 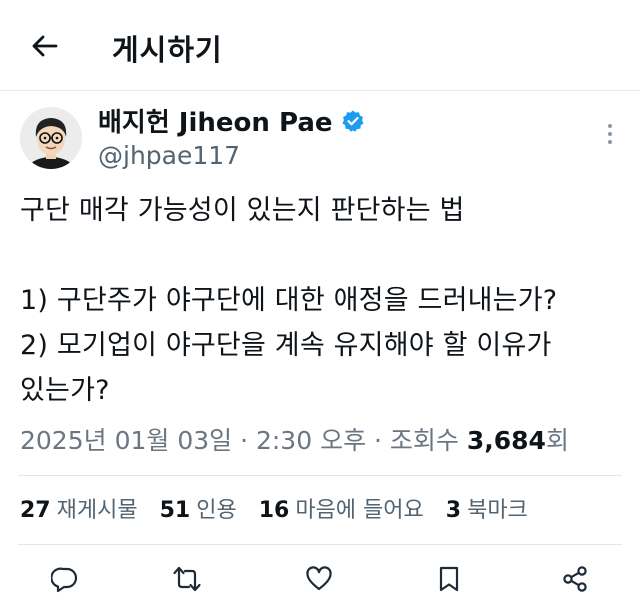 What do you see at coordinates (65, 390) in the screenshot?
I see `tweet-text-line: 있는가?` at bounding box center [65, 390].